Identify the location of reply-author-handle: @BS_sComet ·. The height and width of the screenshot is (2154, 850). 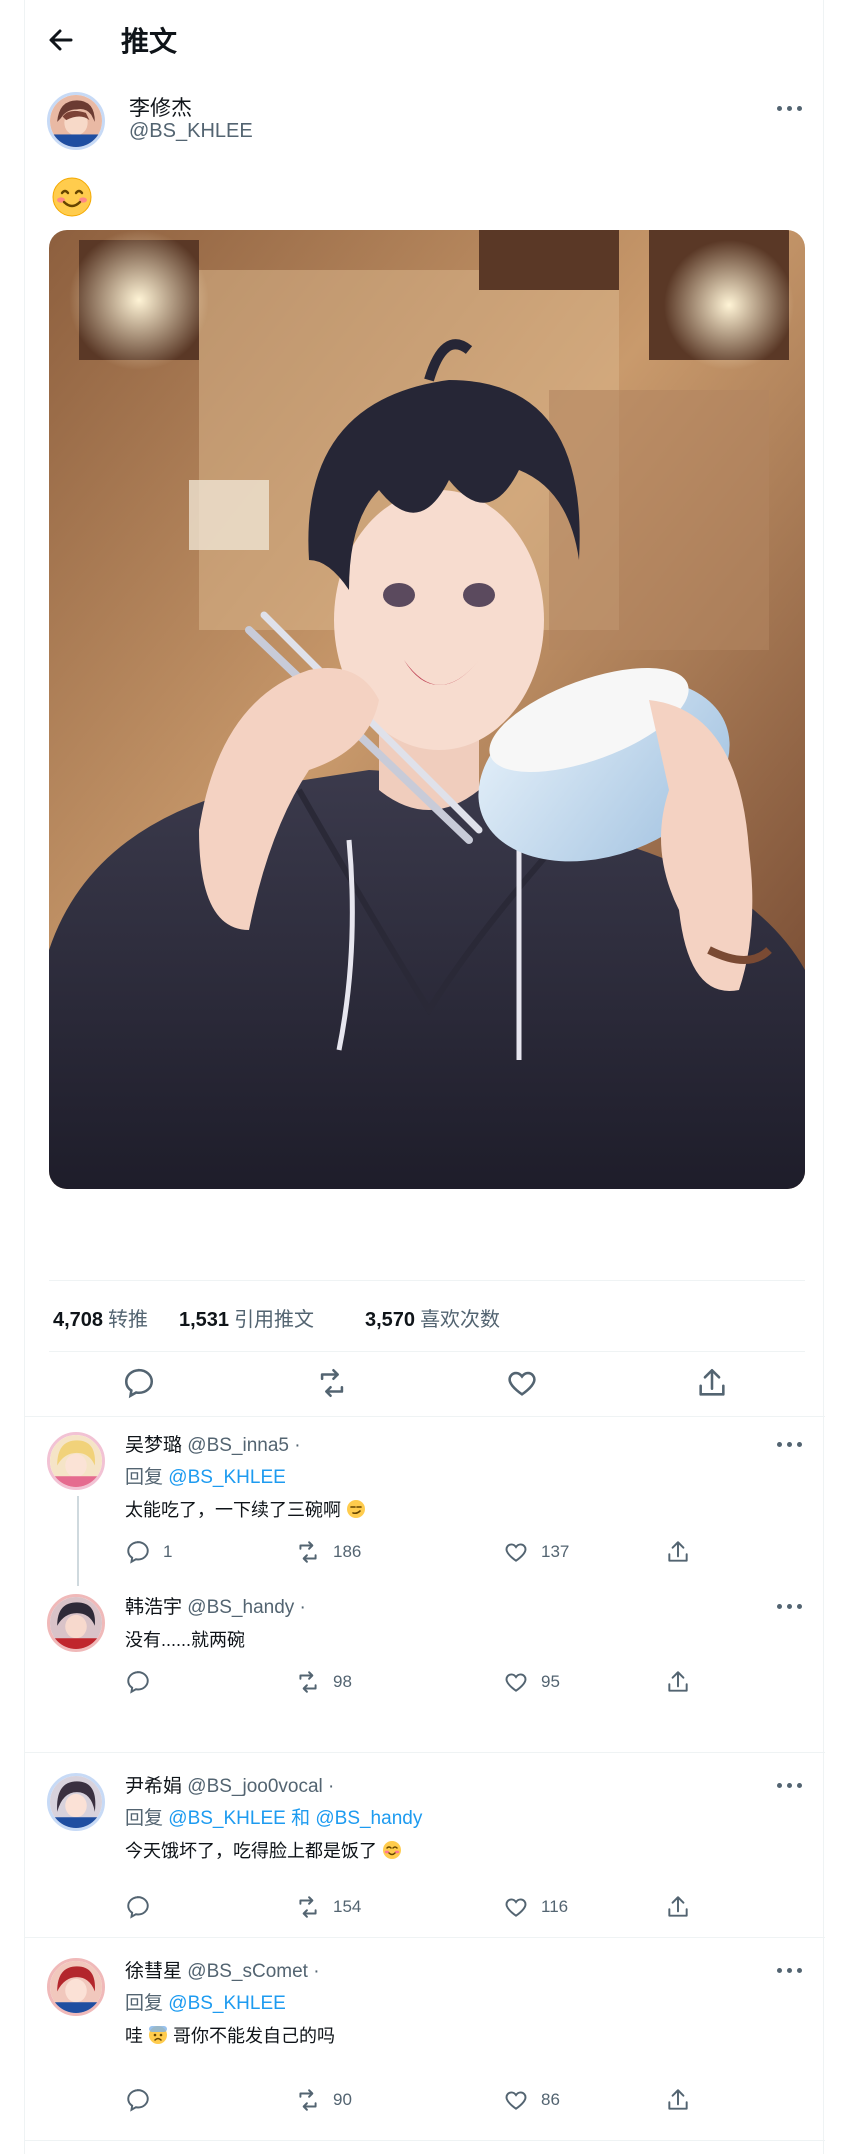
(253, 1971).